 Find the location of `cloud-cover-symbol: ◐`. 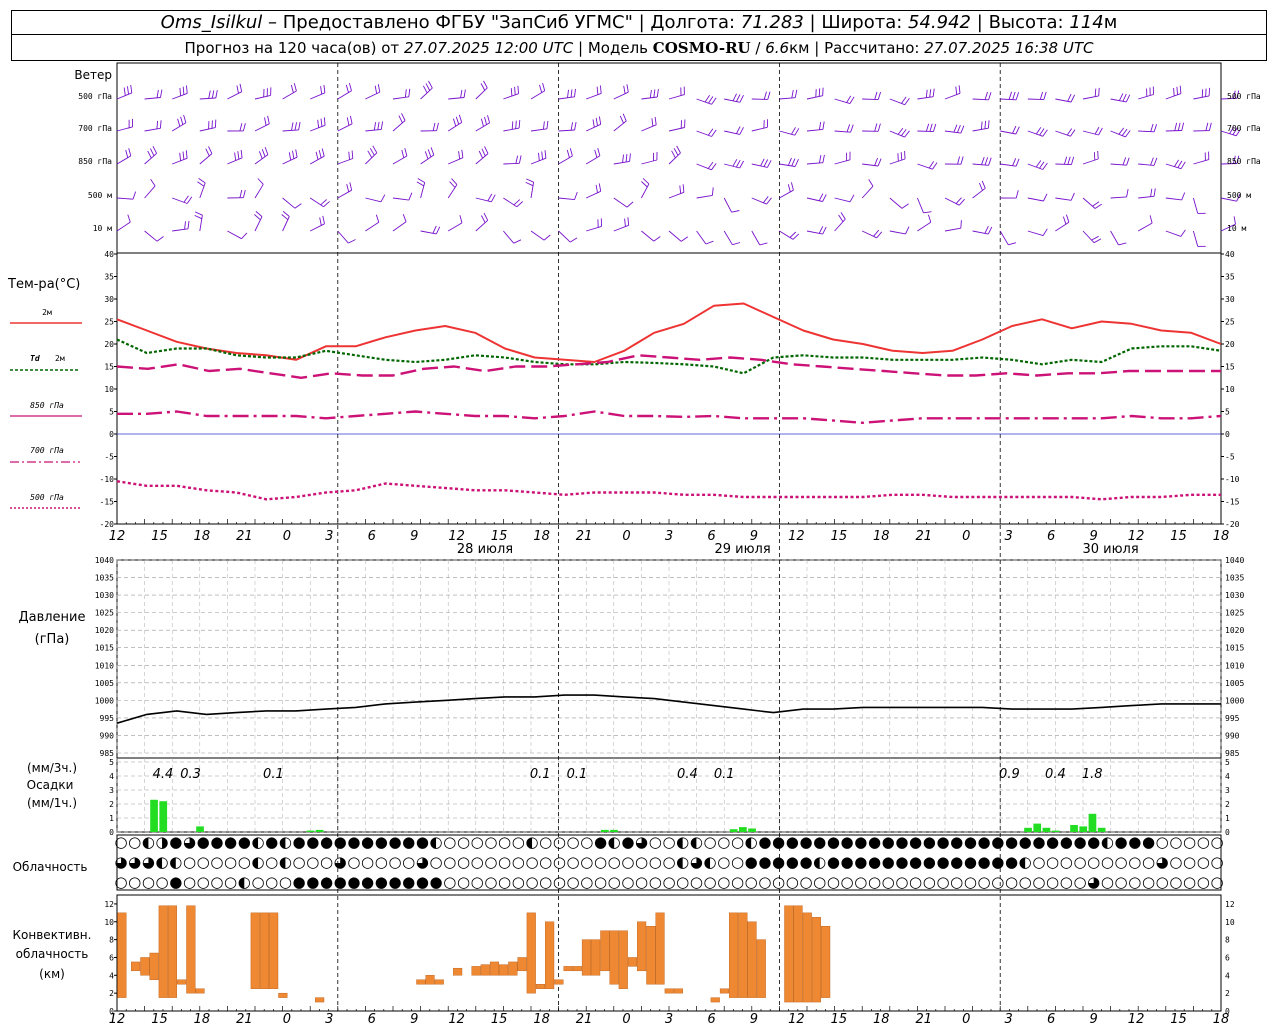

cloud-cover-symbol: ◐ is located at coordinates (819, 862).